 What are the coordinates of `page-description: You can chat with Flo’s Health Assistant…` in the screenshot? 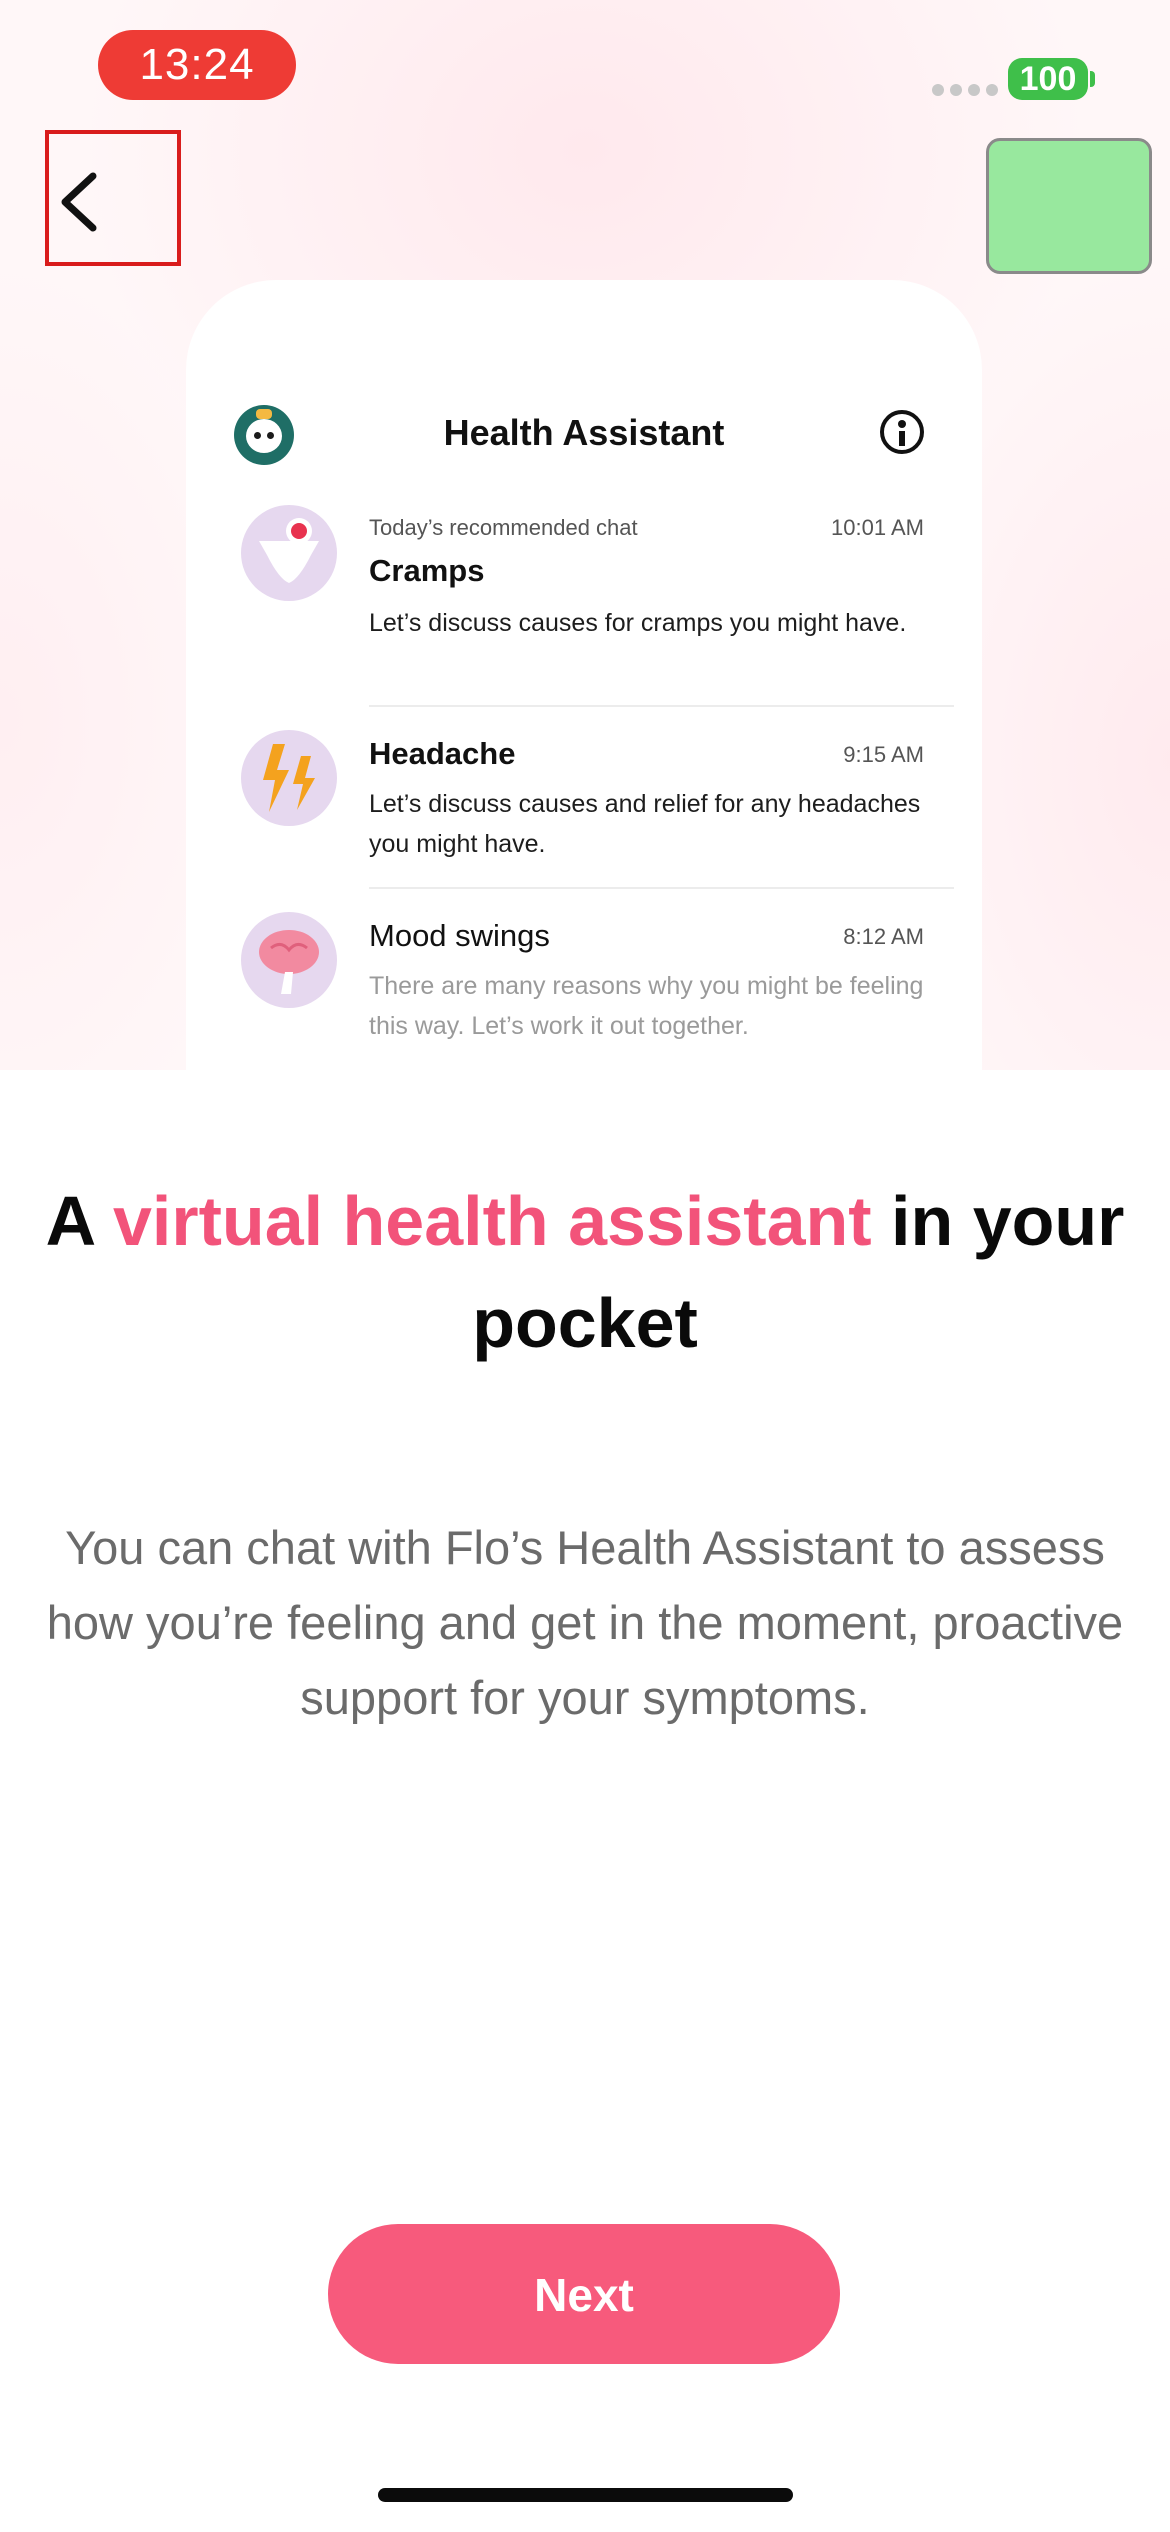 It's located at (585, 1622).